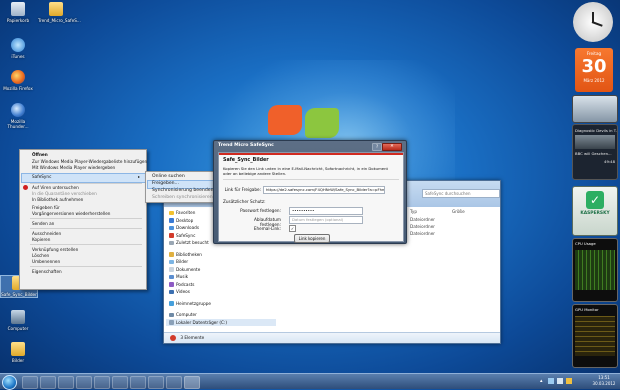 The height and width of the screenshot is (390, 620). Describe the element at coordinates (326, 220) in the screenshot. I see `expiry-field: Datum festlegen (optional)` at that location.